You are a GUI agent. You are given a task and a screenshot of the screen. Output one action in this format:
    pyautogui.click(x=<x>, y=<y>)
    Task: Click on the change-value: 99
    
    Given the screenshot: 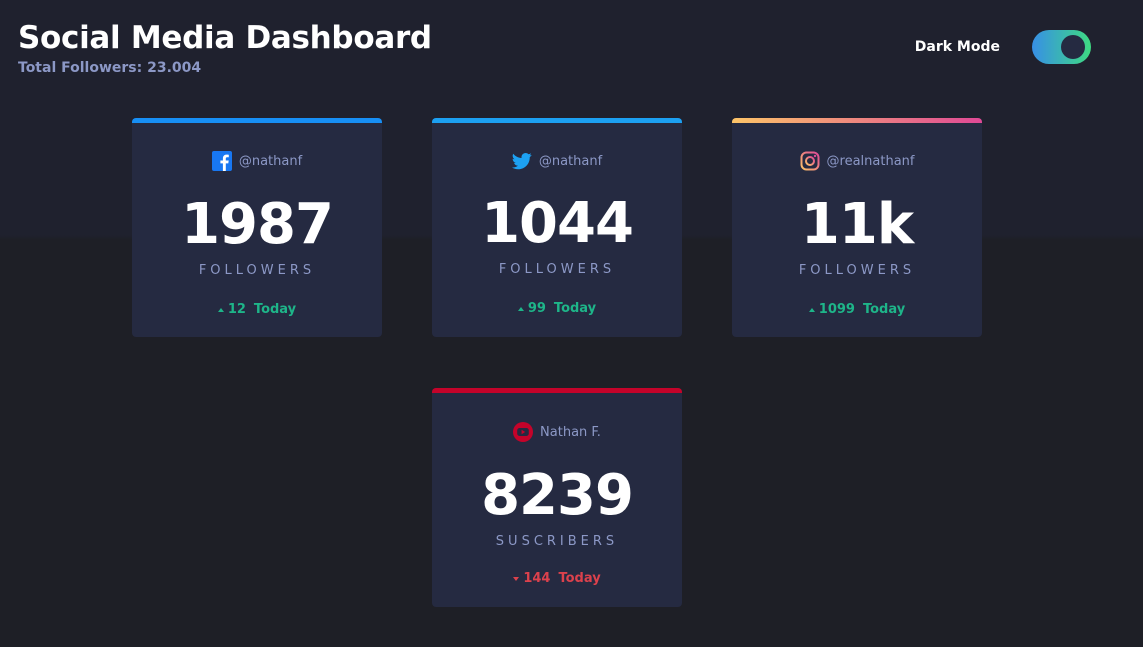 What is the action you would take?
    pyautogui.click(x=536, y=308)
    